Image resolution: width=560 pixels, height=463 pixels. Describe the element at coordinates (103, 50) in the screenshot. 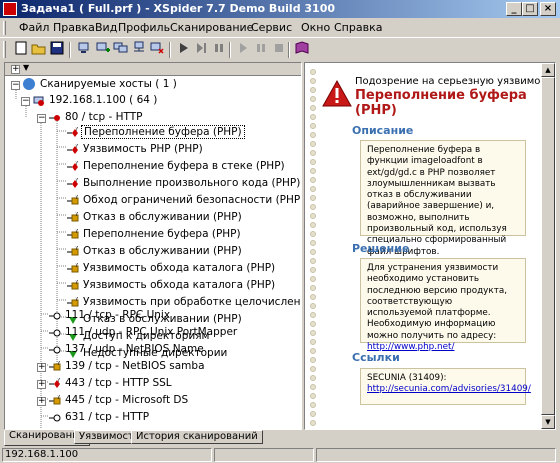

I see `add-host-icon` at that location.